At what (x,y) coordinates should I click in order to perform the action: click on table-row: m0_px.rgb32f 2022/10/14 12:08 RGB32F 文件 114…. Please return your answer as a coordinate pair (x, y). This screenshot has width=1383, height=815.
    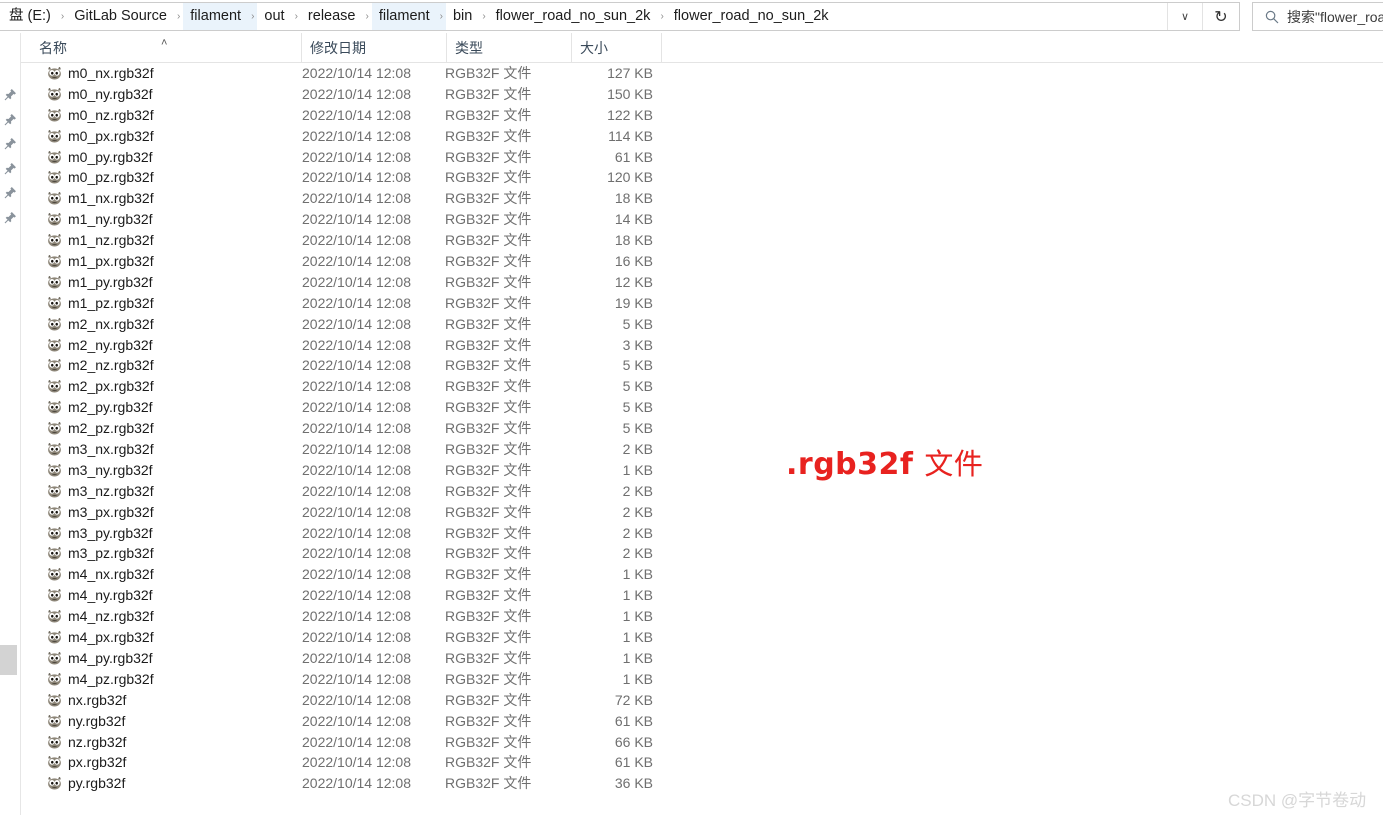
    Looking at the image, I should click on (702, 136).